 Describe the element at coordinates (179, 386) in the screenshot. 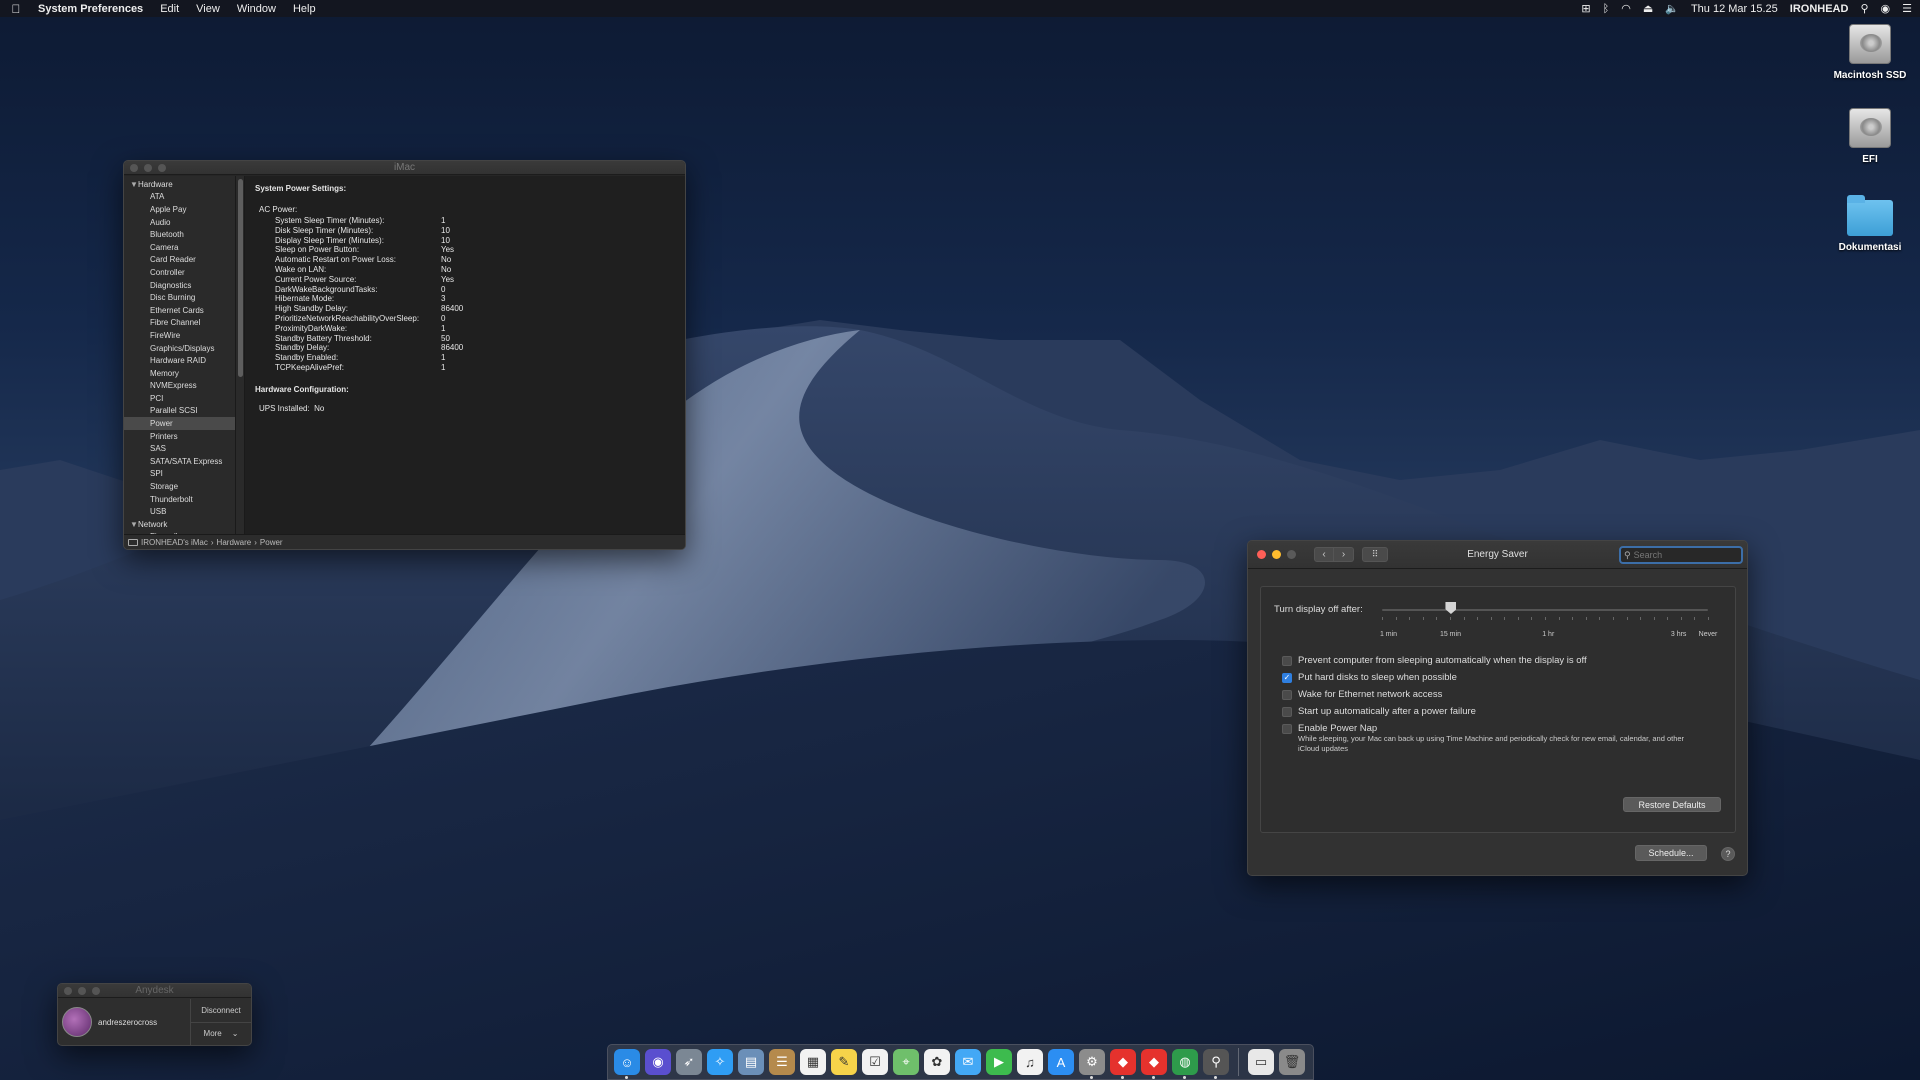

I see `sidebar-item: NVMExpress` at that location.